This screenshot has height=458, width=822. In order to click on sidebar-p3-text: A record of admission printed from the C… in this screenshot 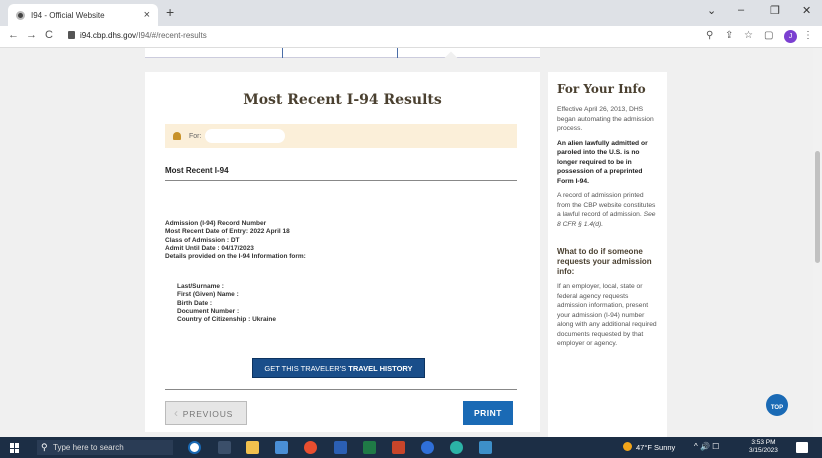, I will do `click(606, 205)`.